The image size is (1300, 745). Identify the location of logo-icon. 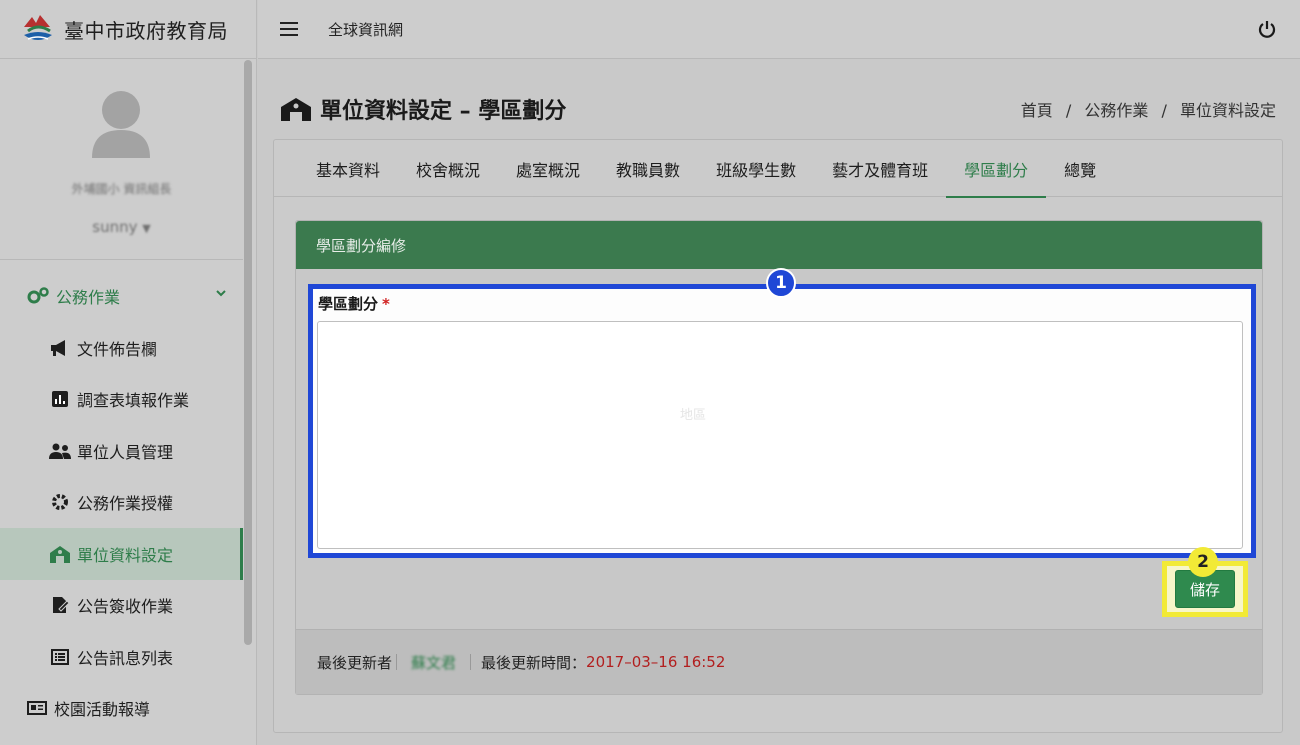
(38, 27).